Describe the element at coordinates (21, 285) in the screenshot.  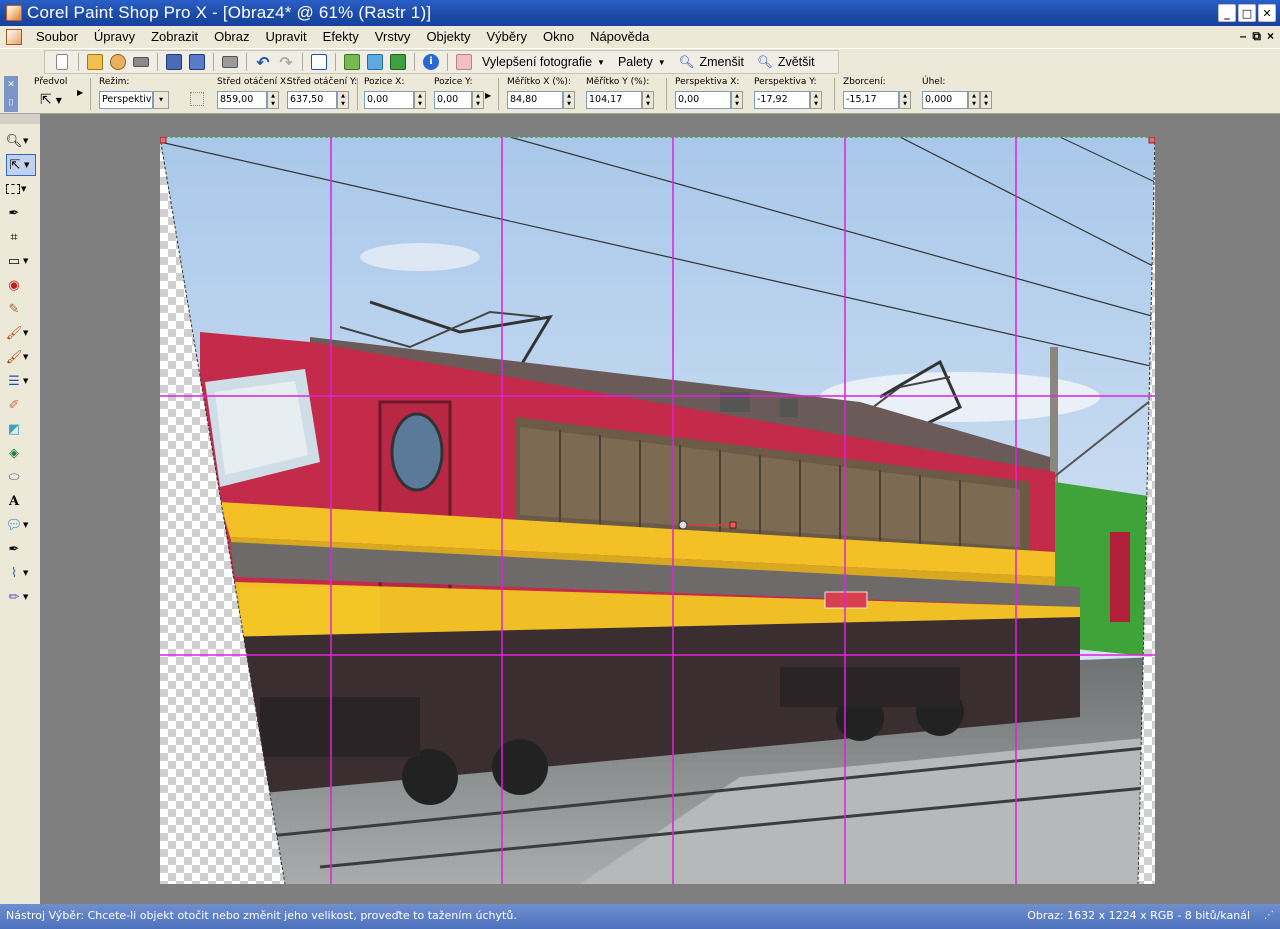
I see `tool-red-eye: ◉` at that location.